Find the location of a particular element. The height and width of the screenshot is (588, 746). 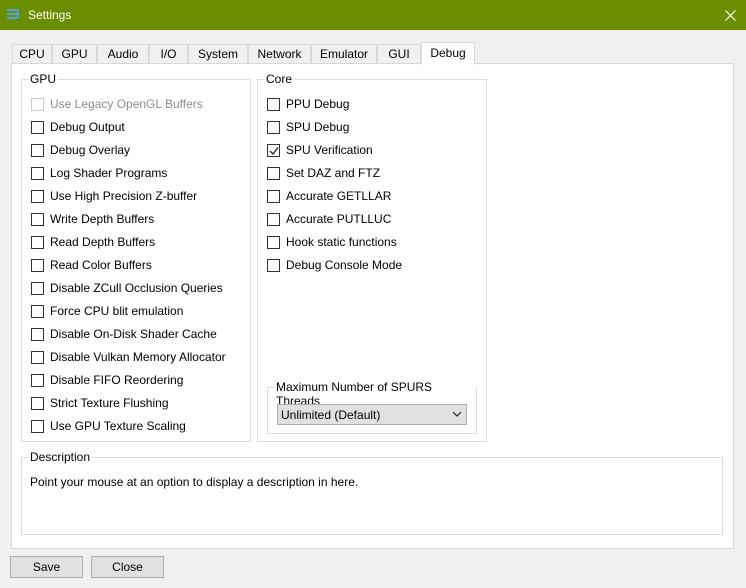

checkbox-label: Accurate PUTLLUC is located at coordinates (339, 219).